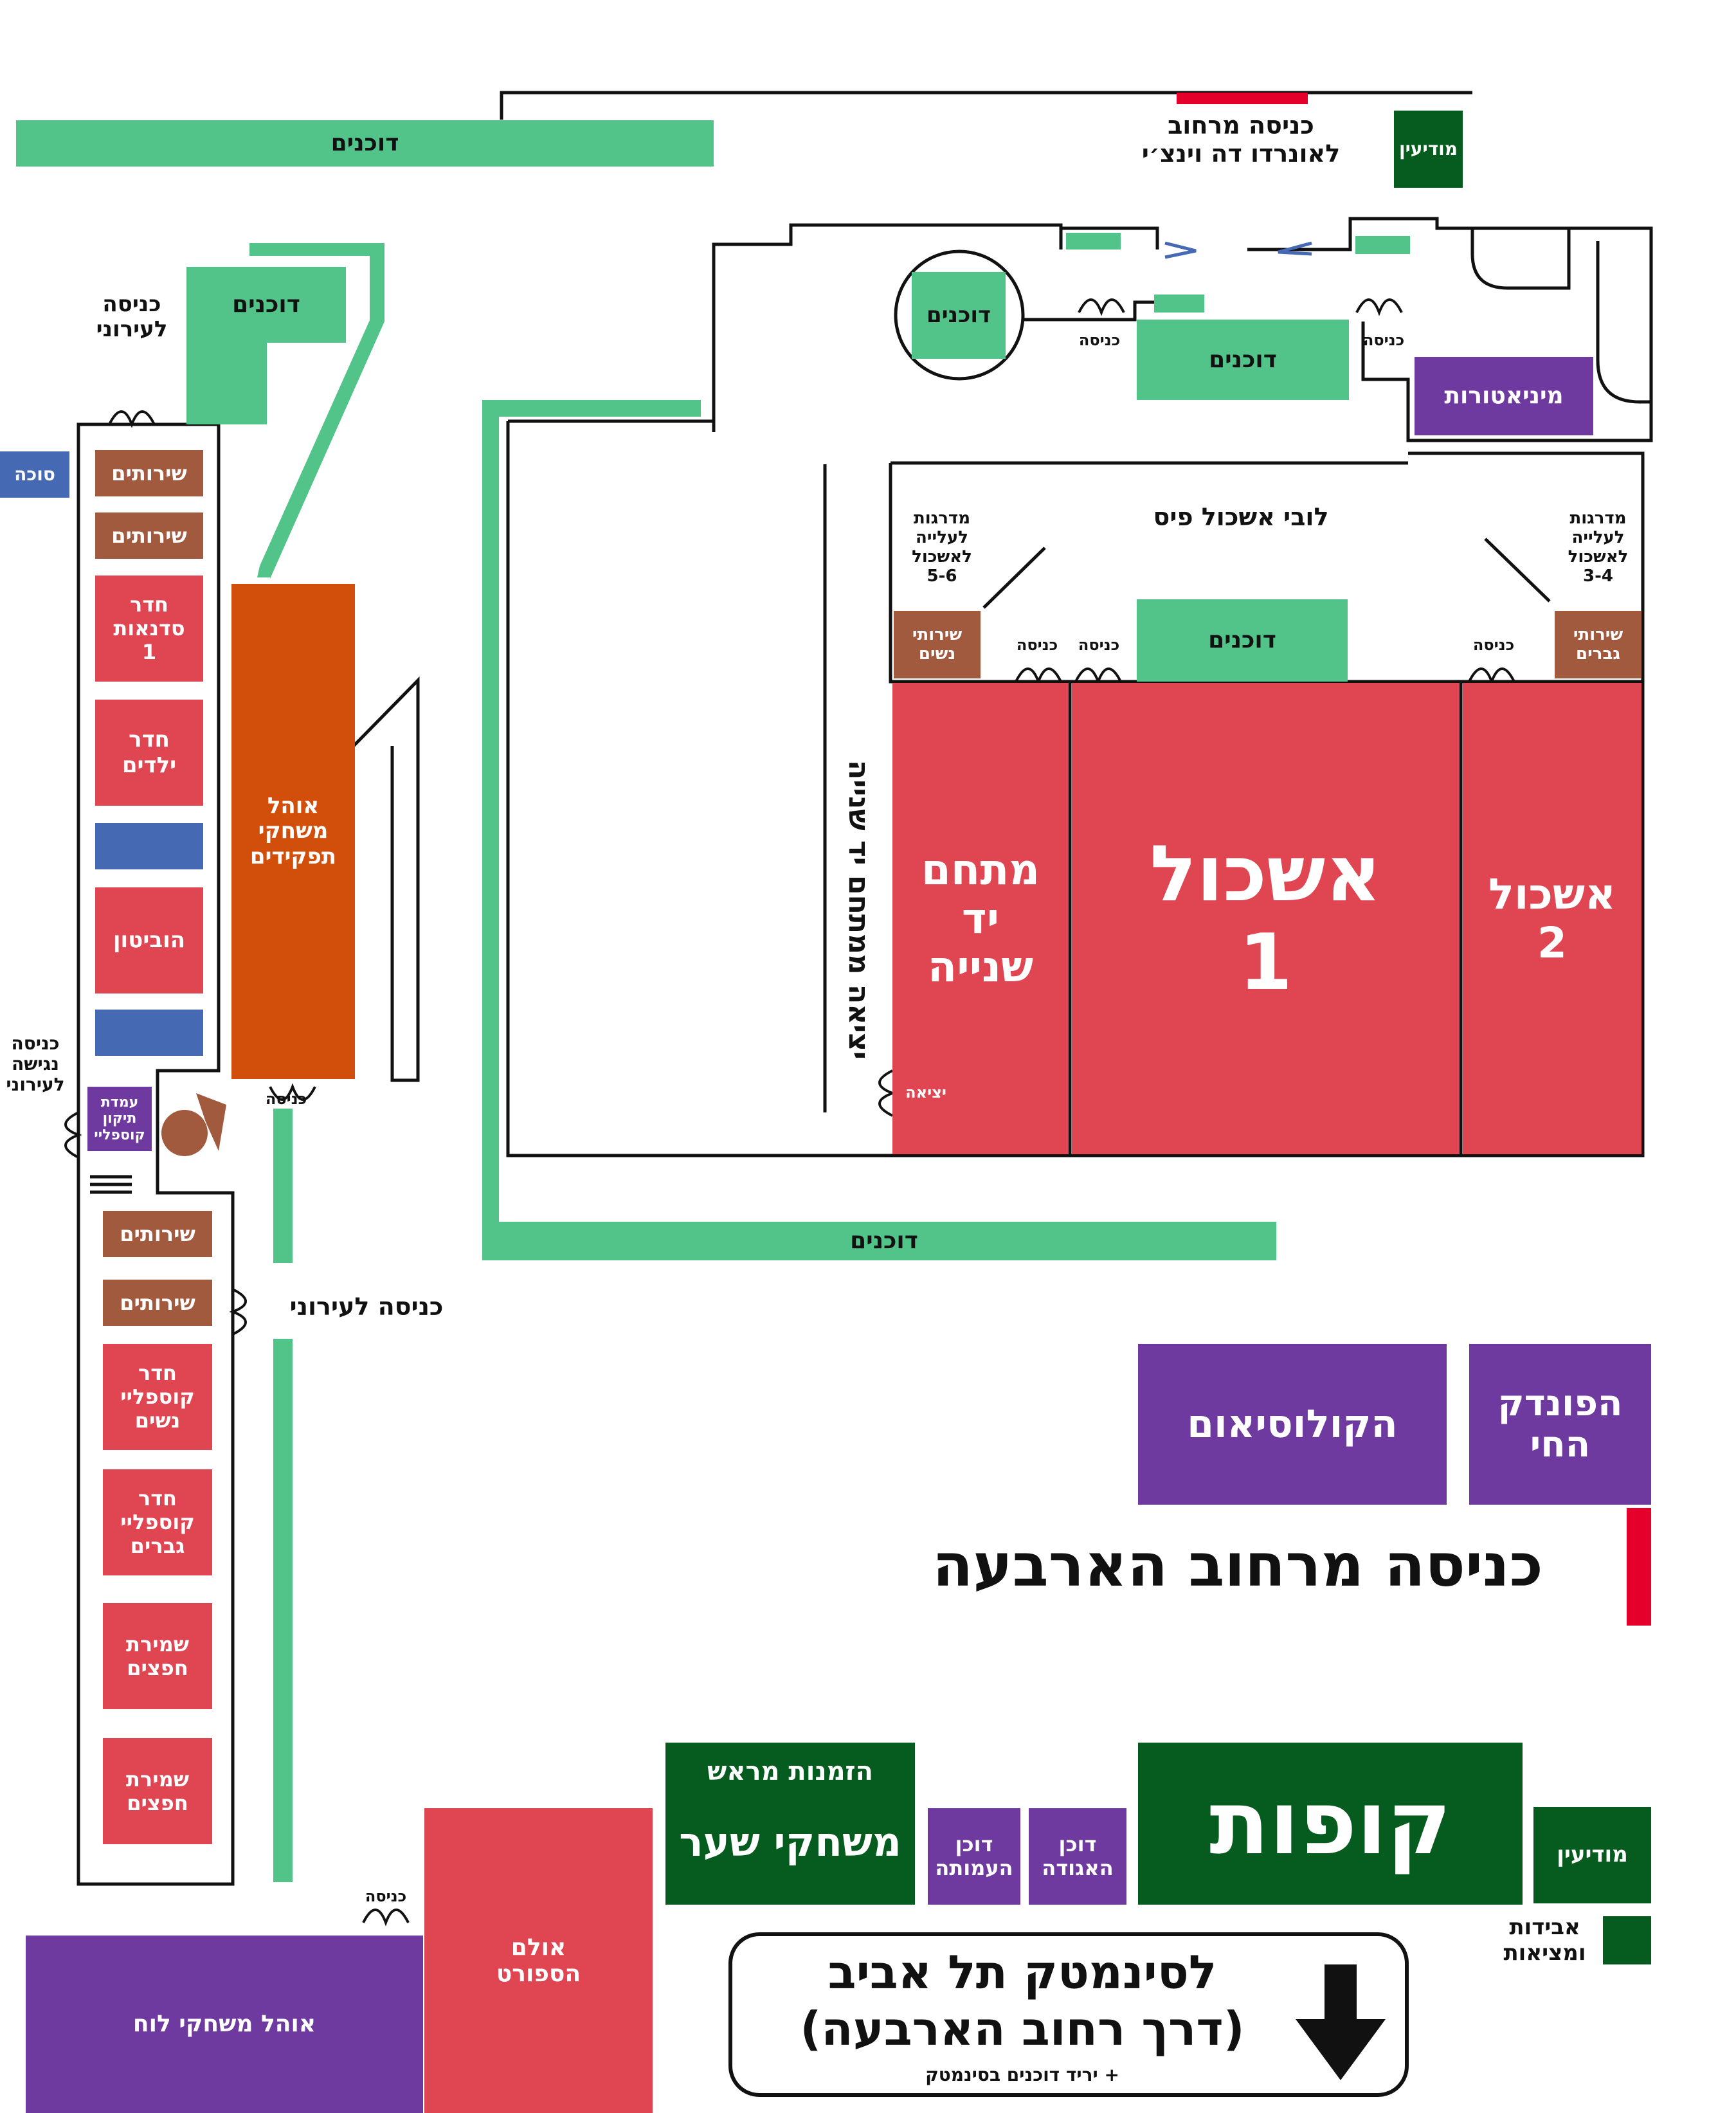 This screenshot has height=2113, width=1736. I want to click on sukkah: סוכה, so click(34, 474).